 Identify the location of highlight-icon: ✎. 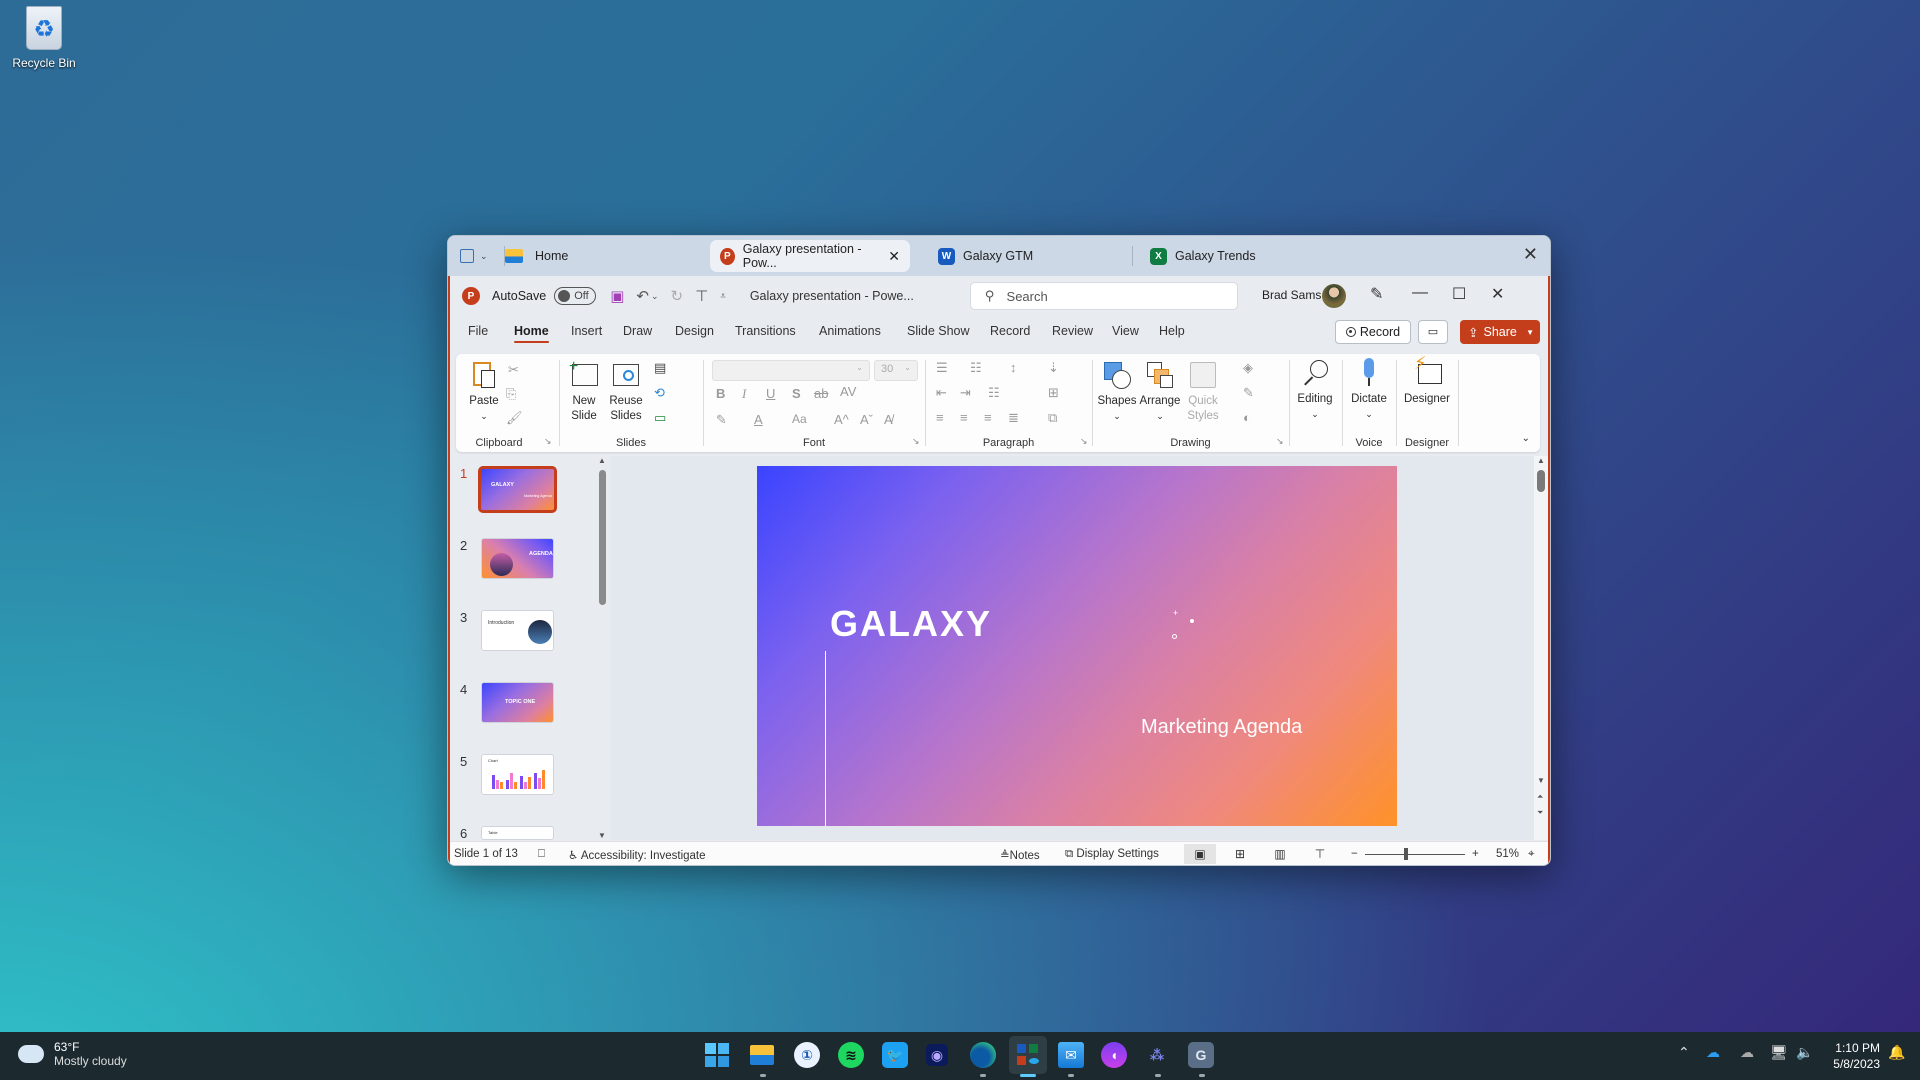
(721, 420).